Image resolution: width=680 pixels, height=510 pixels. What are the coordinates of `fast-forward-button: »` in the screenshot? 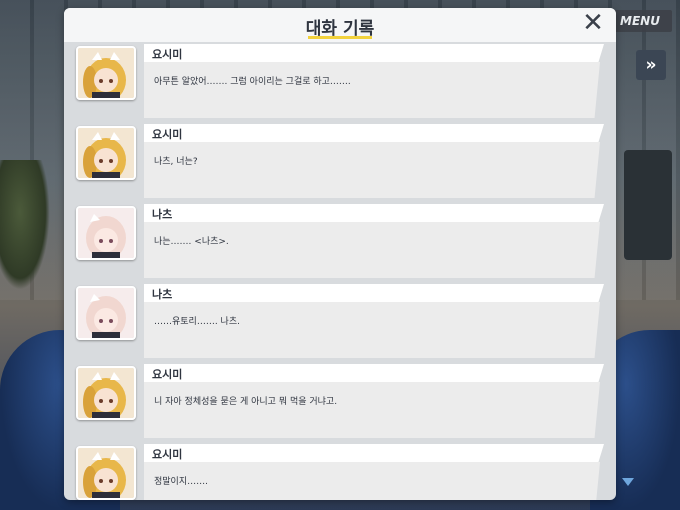 It's located at (651, 65).